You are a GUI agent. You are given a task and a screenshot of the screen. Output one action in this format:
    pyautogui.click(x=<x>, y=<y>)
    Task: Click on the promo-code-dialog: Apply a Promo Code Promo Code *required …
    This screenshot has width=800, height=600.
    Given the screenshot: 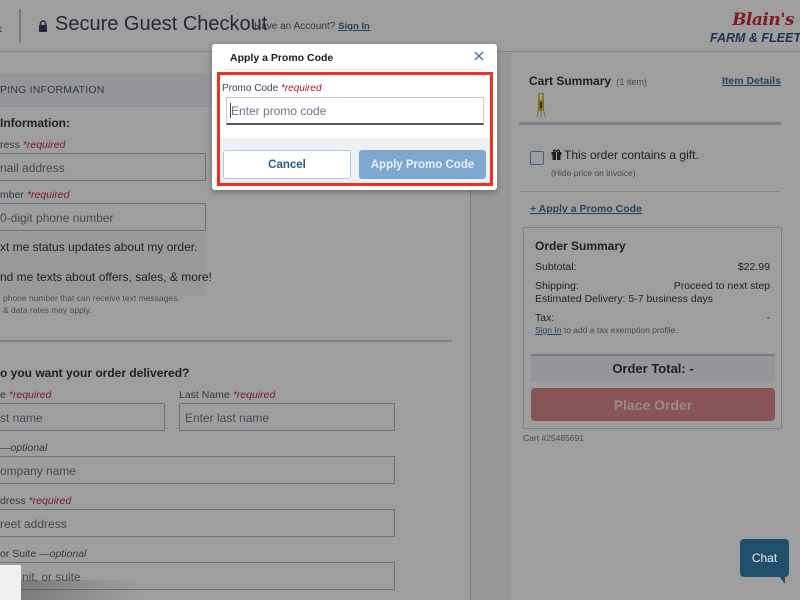 What is the action you would take?
    pyautogui.click(x=354, y=117)
    